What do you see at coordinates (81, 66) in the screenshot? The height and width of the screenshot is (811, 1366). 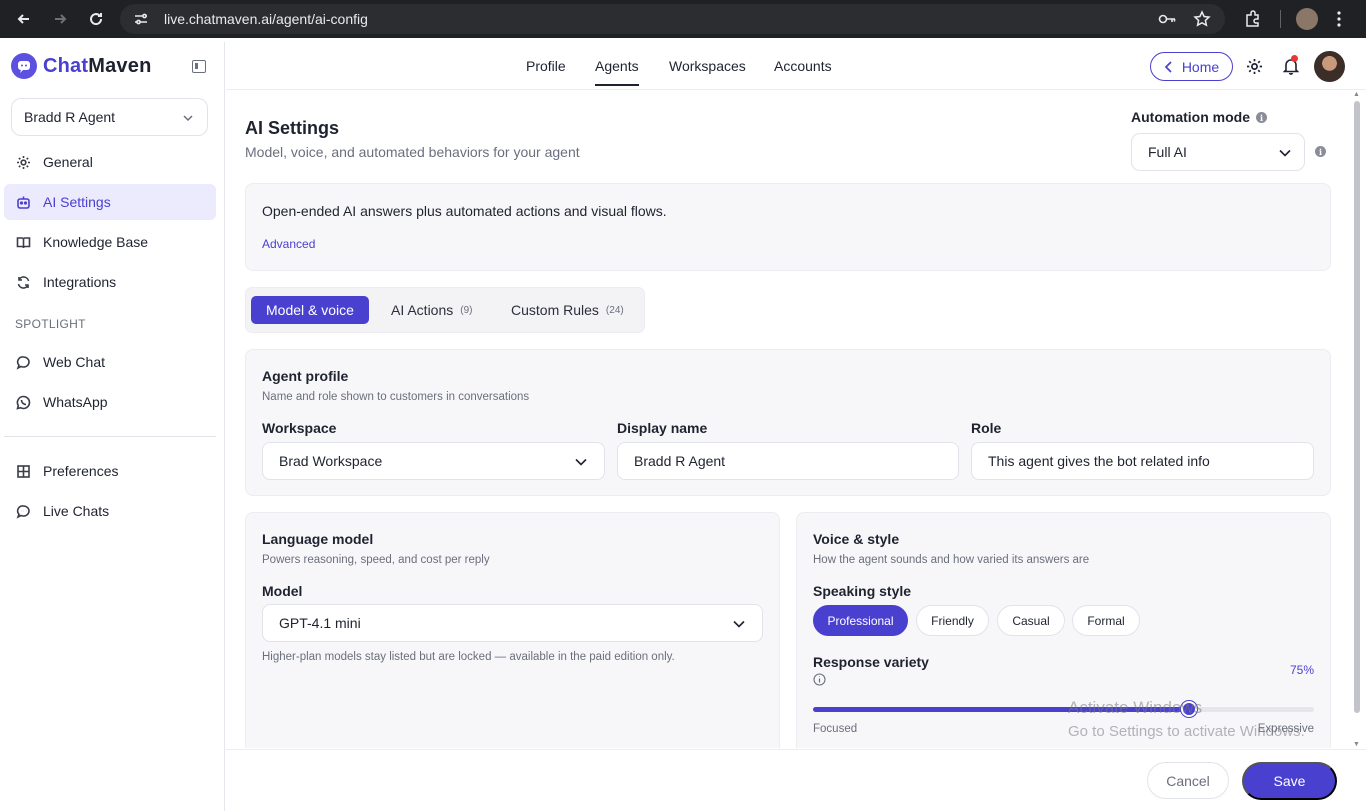 I see `brand-logo: ChatMaven` at bounding box center [81, 66].